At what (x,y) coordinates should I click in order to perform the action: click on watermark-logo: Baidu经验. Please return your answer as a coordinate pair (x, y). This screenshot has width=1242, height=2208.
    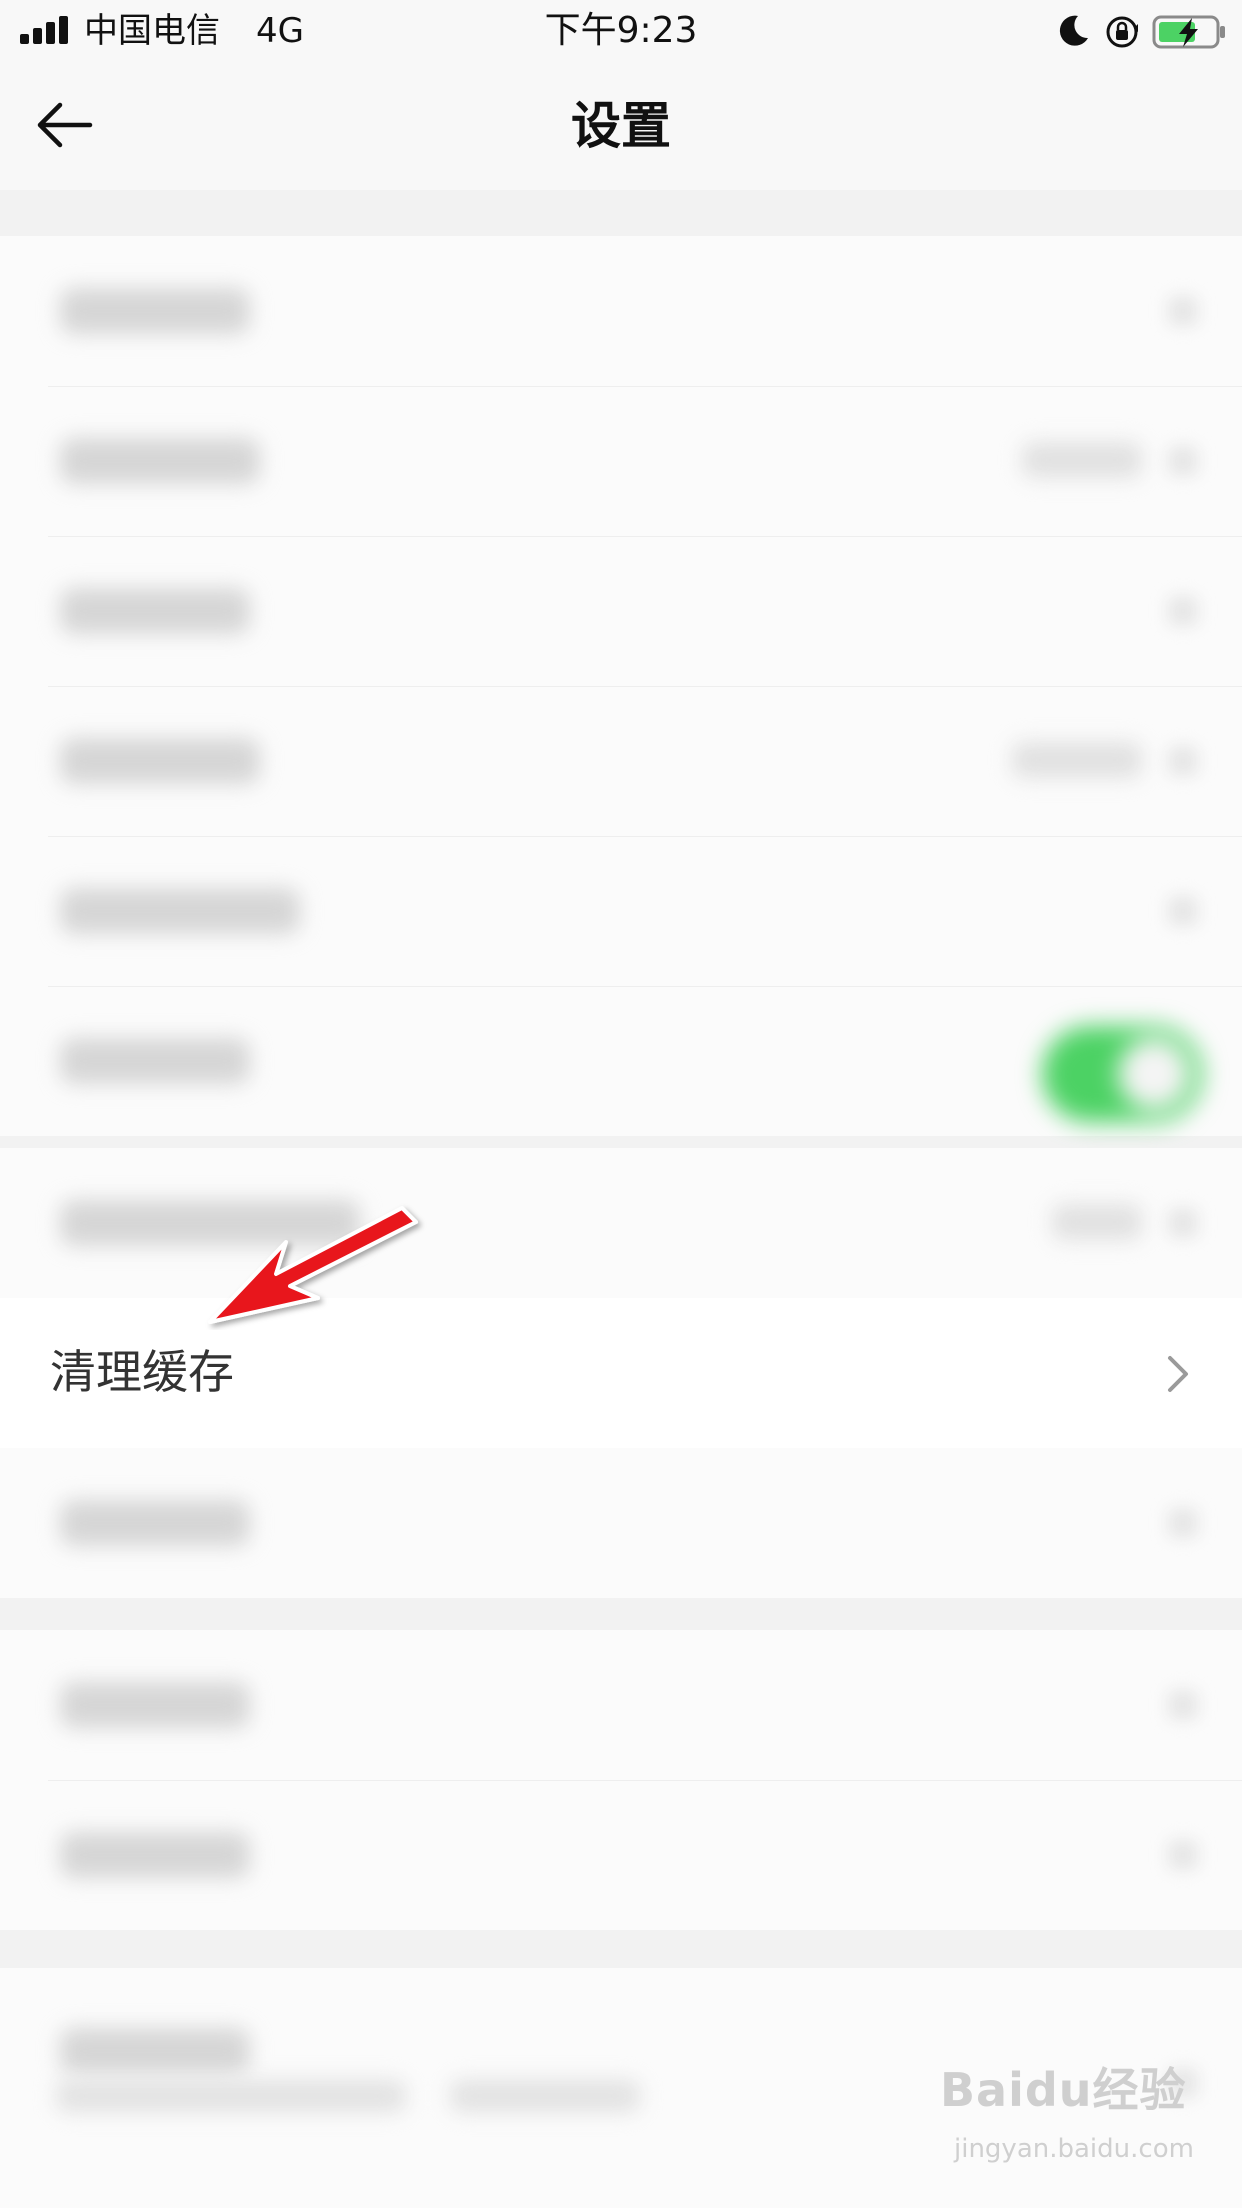
    Looking at the image, I should click on (1063, 2090).